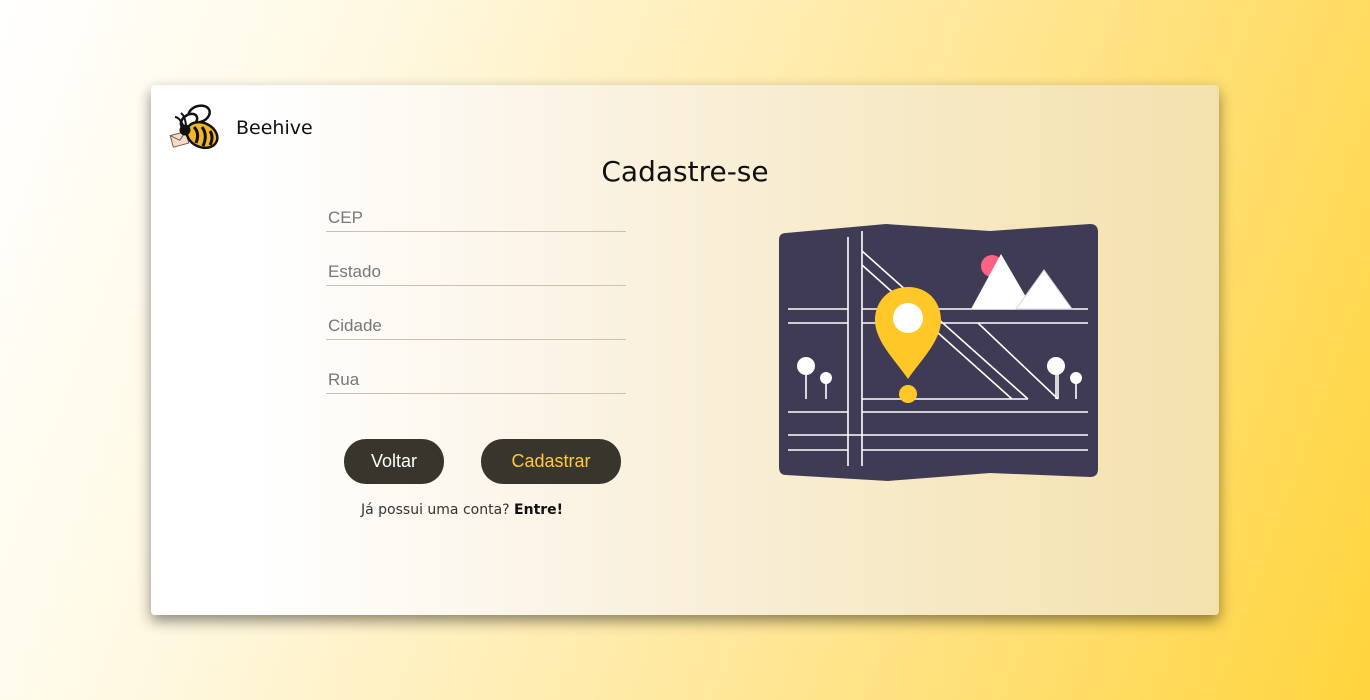 The width and height of the screenshot is (1370, 700). What do you see at coordinates (476, 272) in the screenshot?
I see `estado-input` at bounding box center [476, 272].